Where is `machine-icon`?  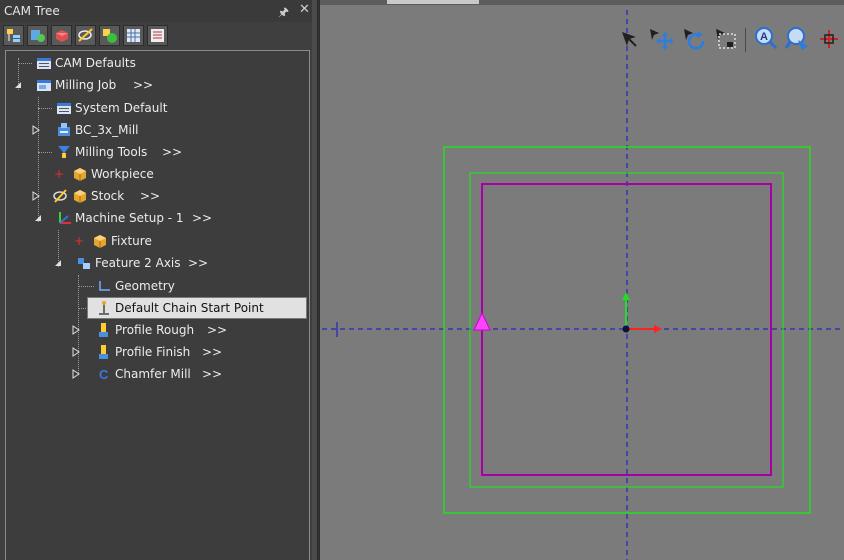
machine-icon is located at coordinates (64, 129).